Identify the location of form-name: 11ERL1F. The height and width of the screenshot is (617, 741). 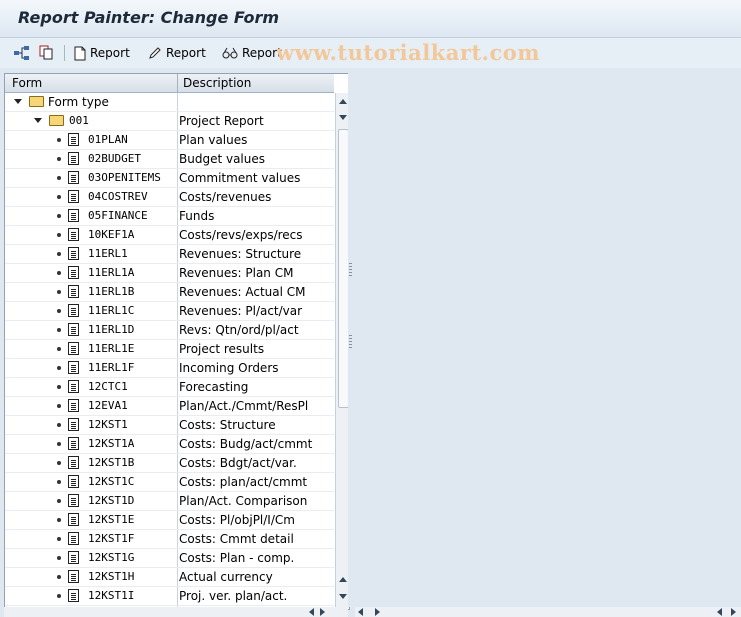
(111, 367).